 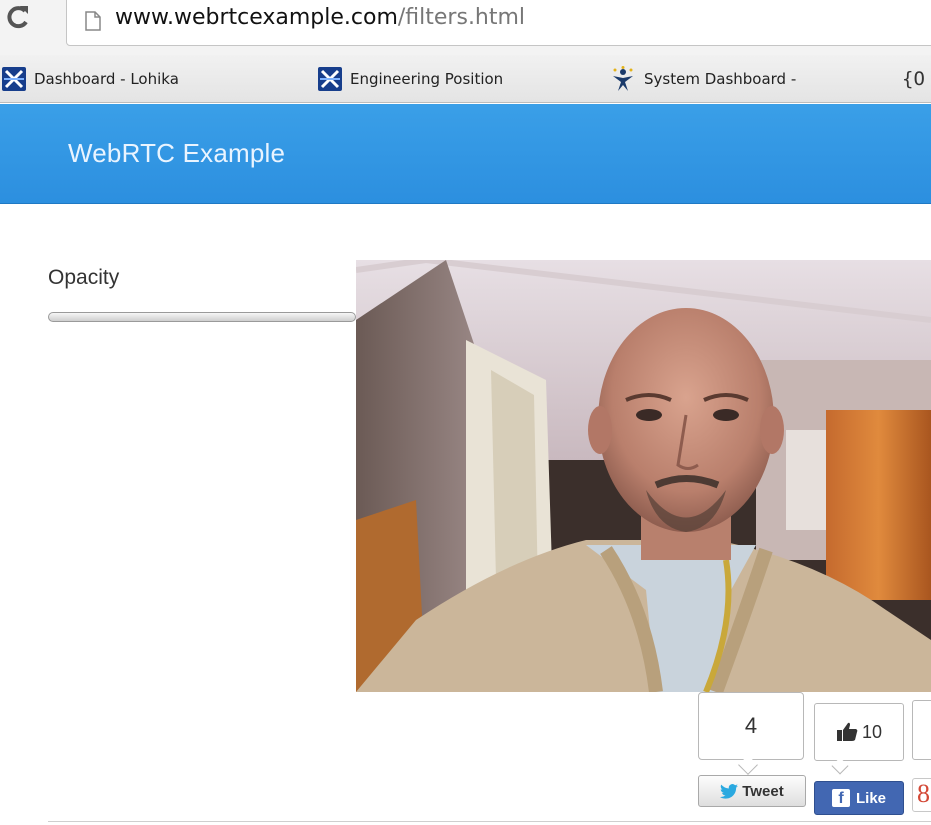 I want to click on google-plus-icon: 8, so click(x=923, y=793).